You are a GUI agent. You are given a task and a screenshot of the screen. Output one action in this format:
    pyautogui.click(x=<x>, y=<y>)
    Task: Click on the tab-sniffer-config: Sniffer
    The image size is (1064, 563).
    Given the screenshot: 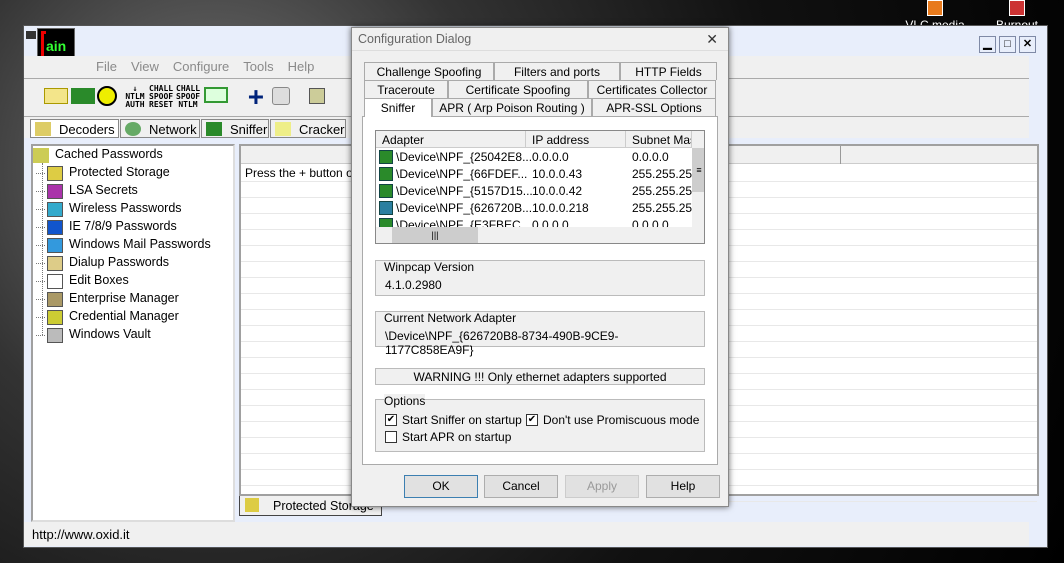 What is the action you would take?
    pyautogui.click(x=398, y=107)
    